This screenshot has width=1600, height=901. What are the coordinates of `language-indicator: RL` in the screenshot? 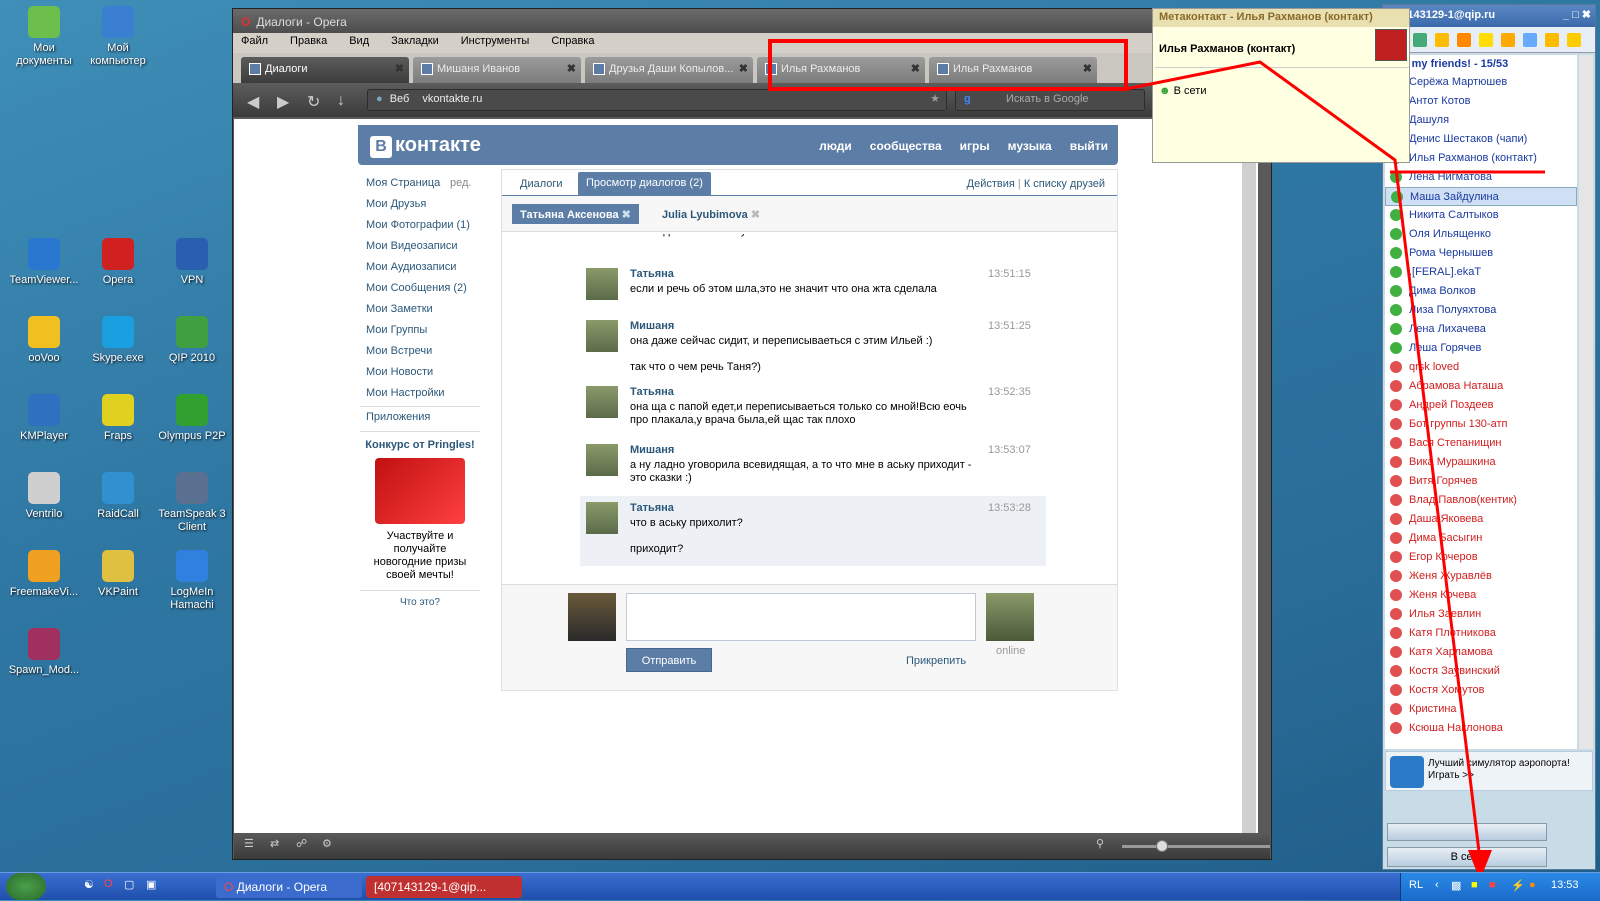 It's located at (1416, 885).